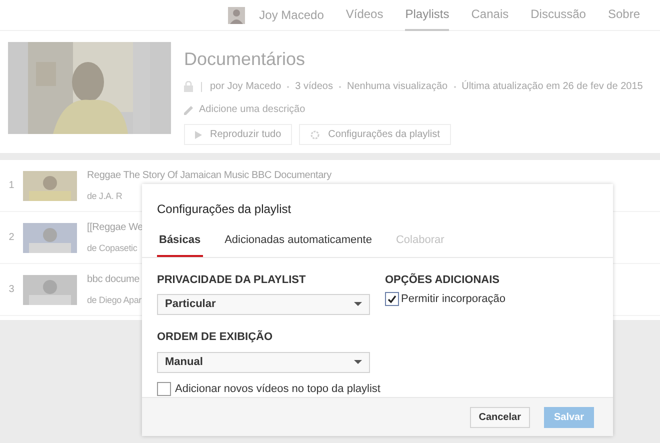 This screenshot has height=443, width=660. I want to click on dialog-title: Configurações da playlist, so click(224, 209).